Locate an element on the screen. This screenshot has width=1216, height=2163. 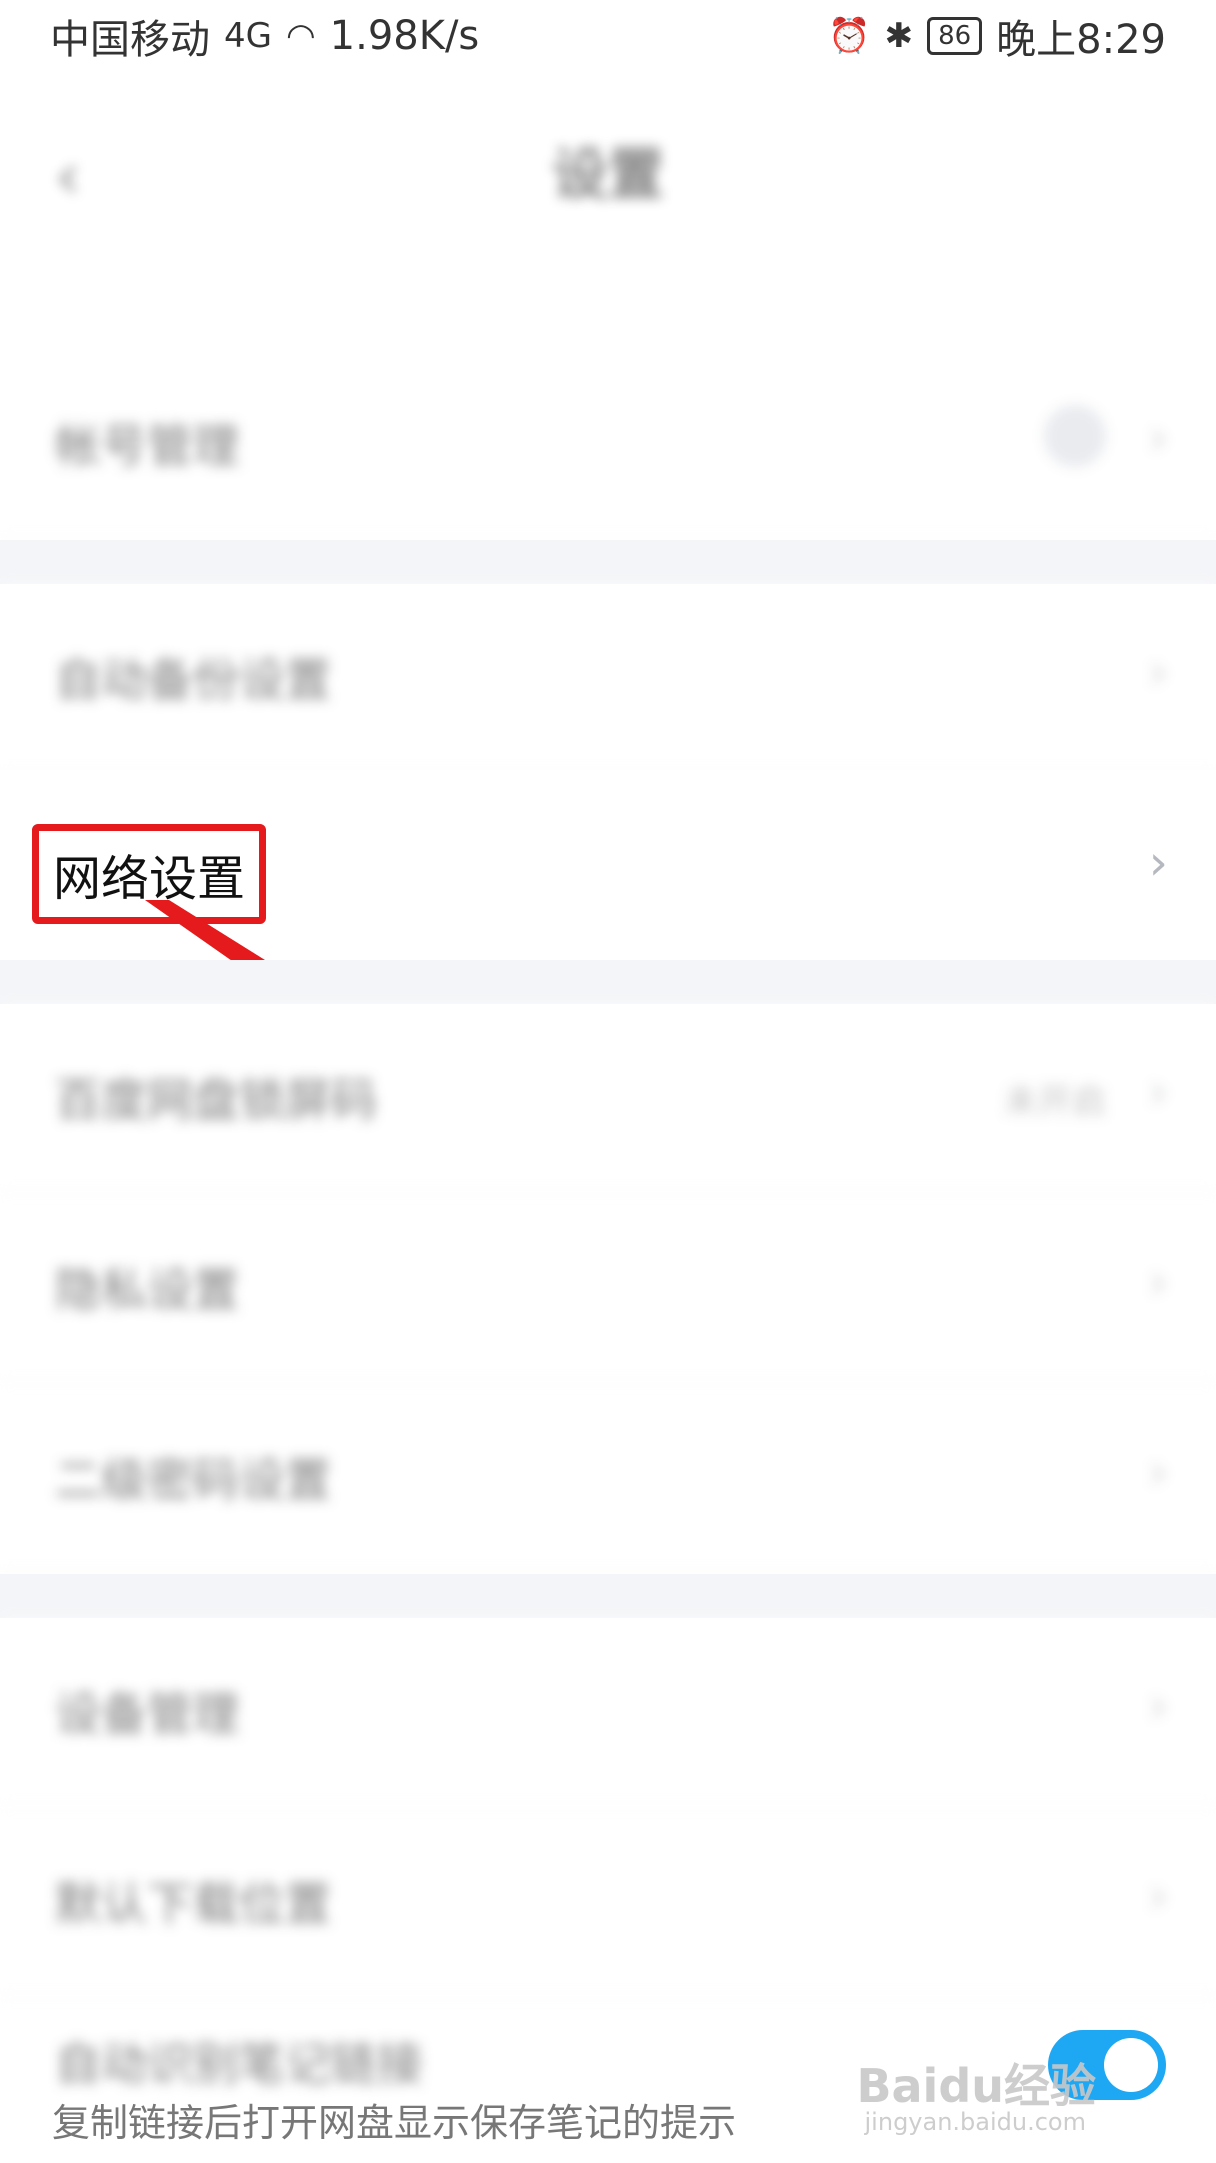
row-label: 自动识别笔记链接 is located at coordinates (239, 2064).